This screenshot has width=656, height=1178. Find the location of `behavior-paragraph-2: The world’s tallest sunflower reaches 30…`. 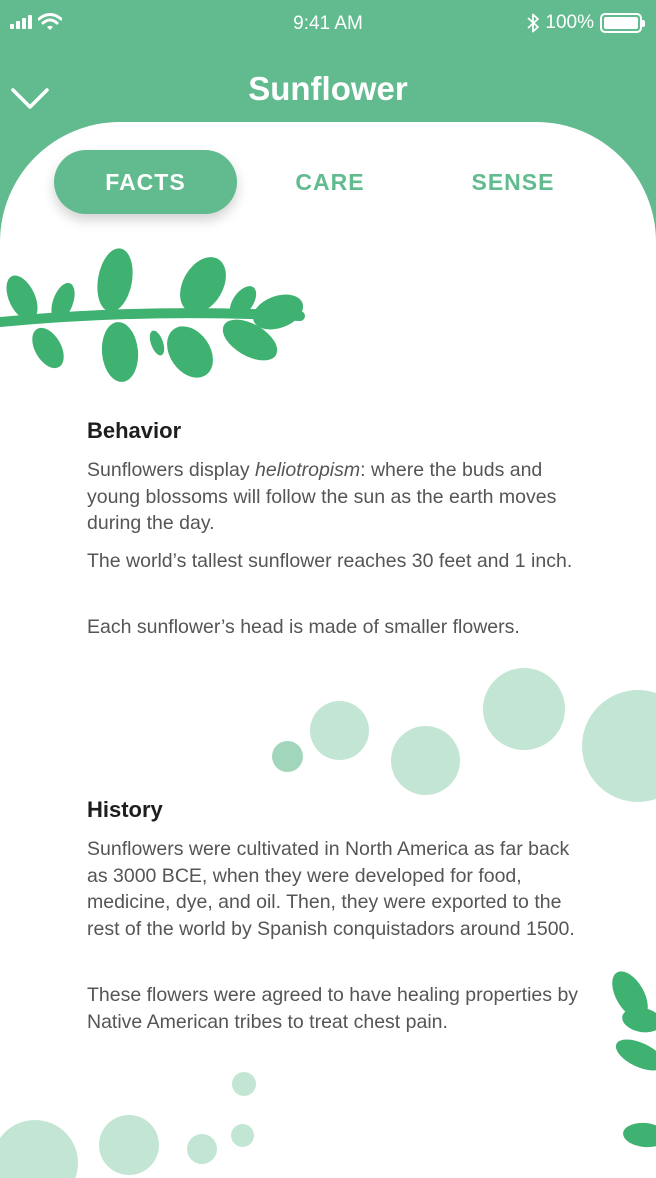

behavior-paragraph-2: The world’s tallest sunflower reaches 30… is located at coordinates (330, 561).